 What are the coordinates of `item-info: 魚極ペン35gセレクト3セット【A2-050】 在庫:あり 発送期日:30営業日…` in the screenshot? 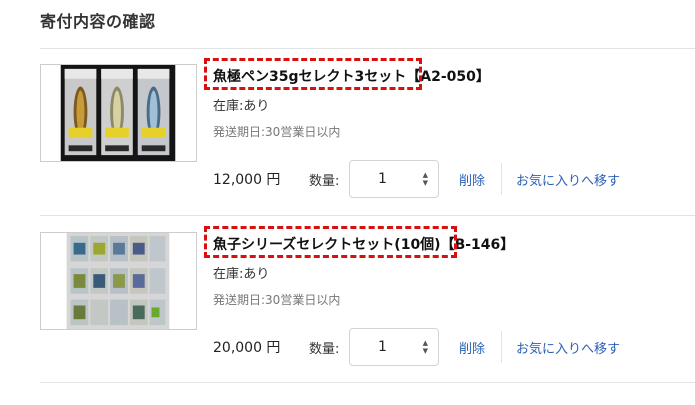 It's located at (347, 99).